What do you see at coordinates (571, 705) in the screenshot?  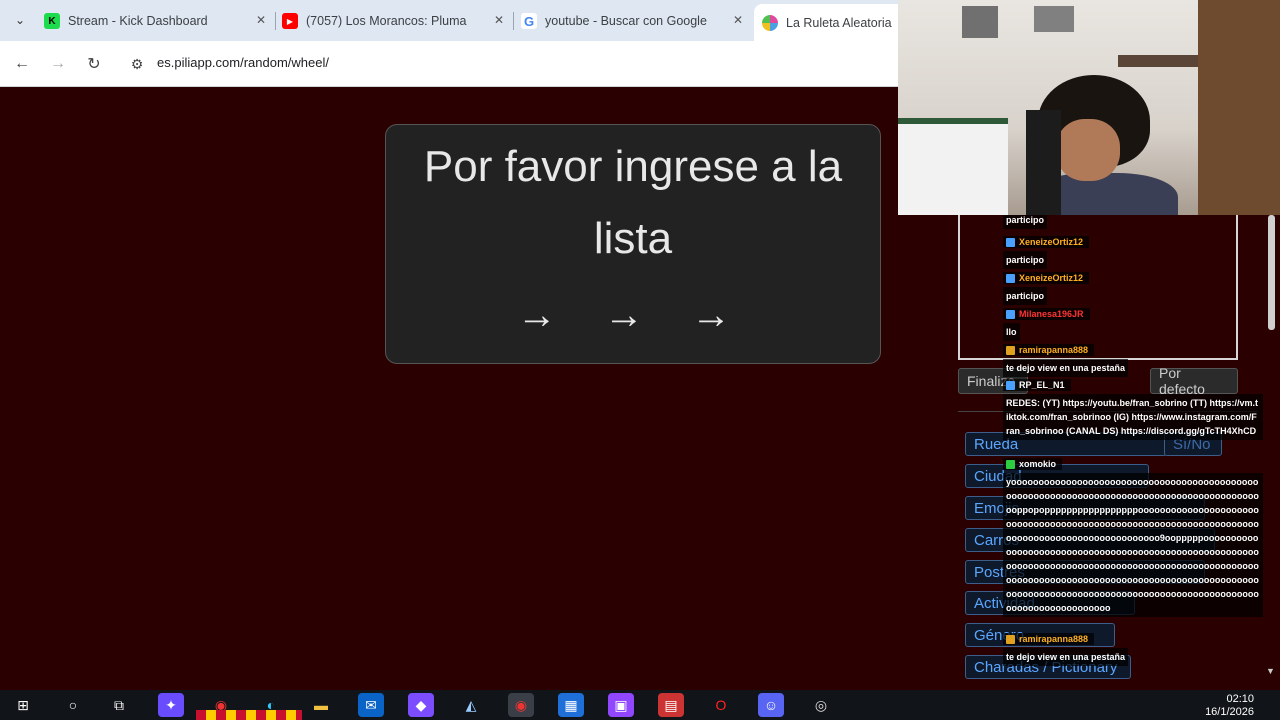 I see `calculator-icon: ▦` at bounding box center [571, 705].